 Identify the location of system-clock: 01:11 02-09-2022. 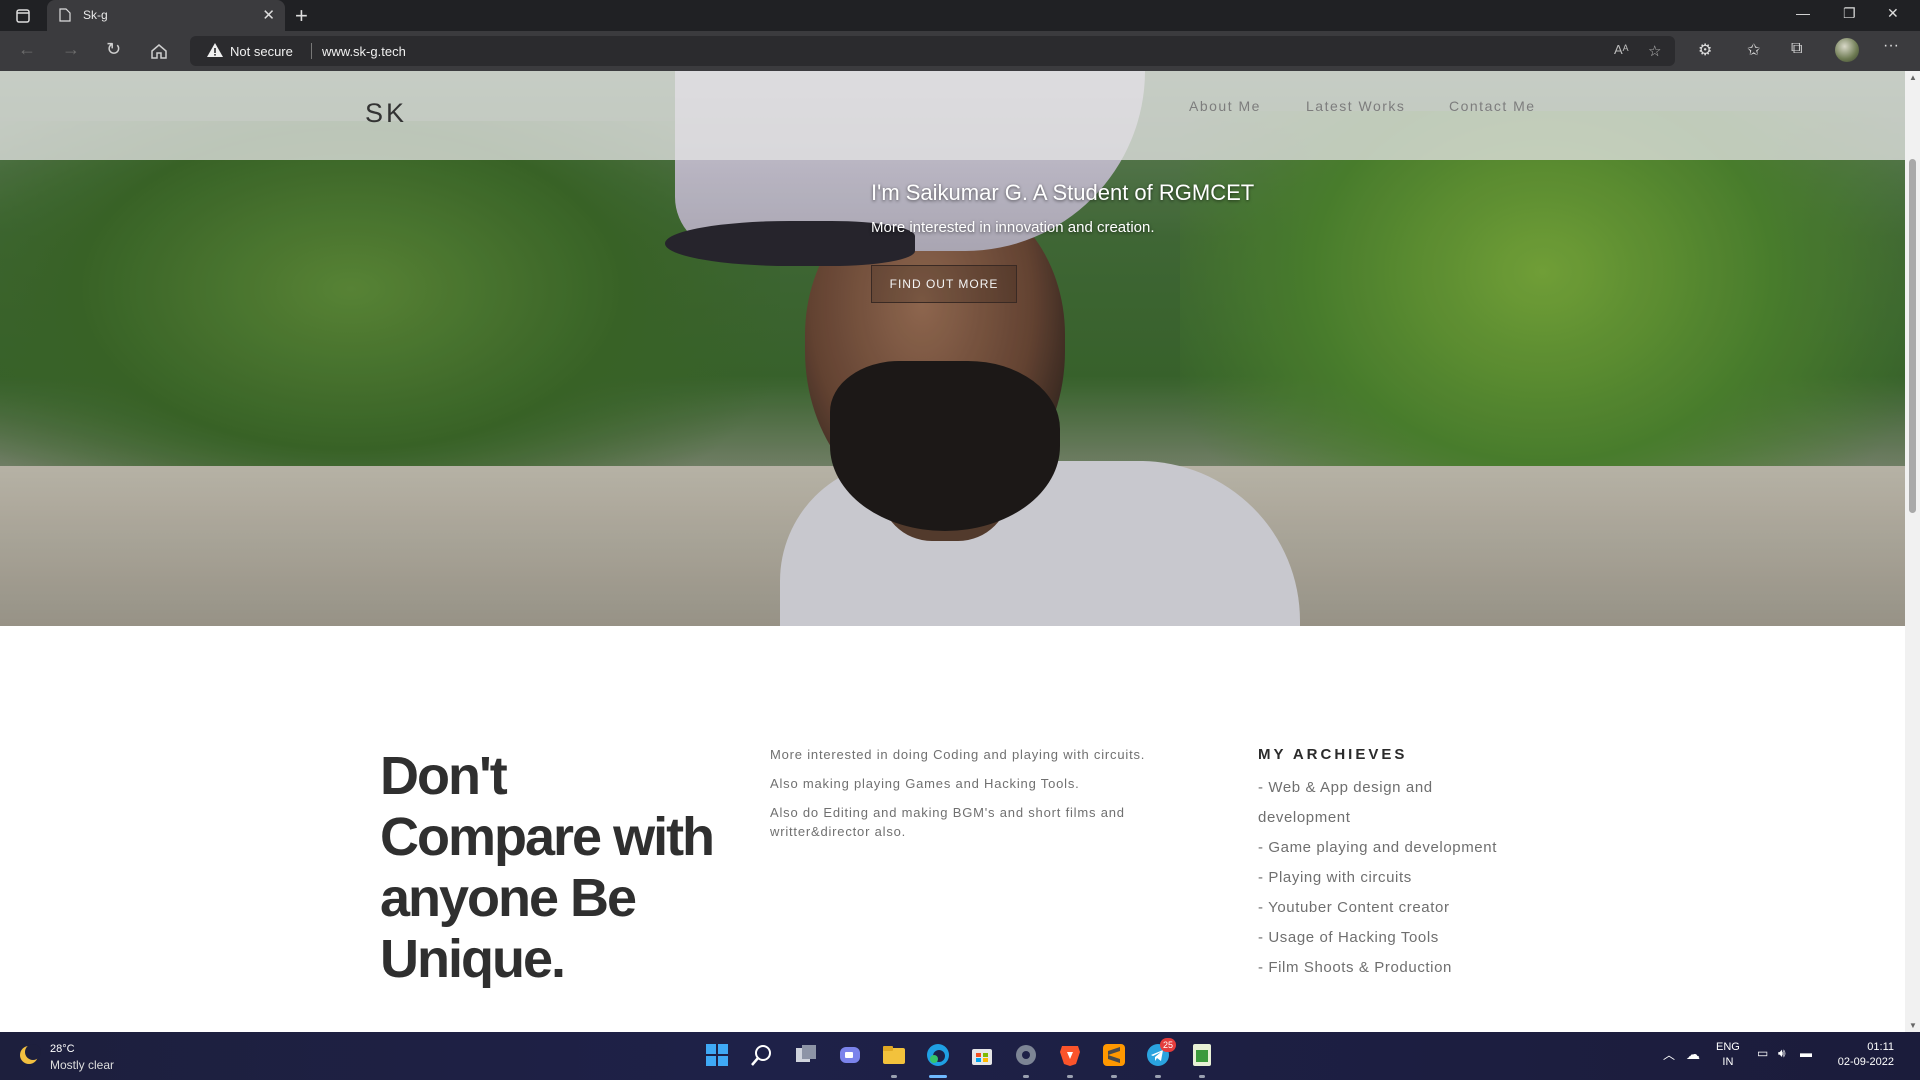
(1865, 1055).